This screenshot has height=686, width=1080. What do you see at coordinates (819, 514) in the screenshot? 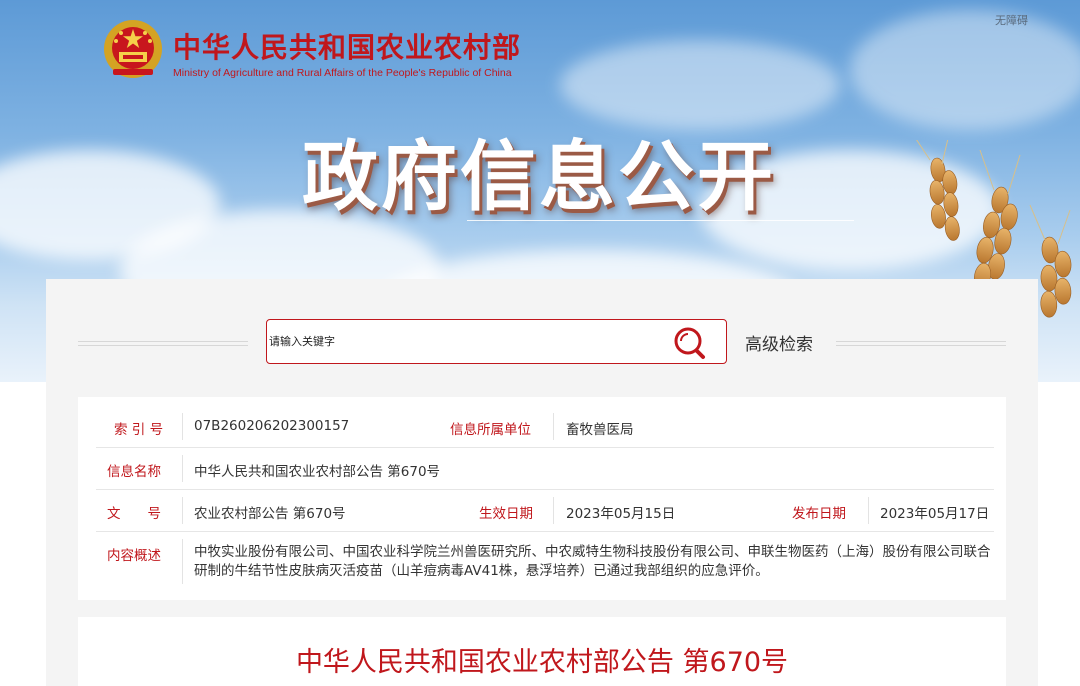
I see `publish-date-label: 发布日期` at bounding box center [819, 514].